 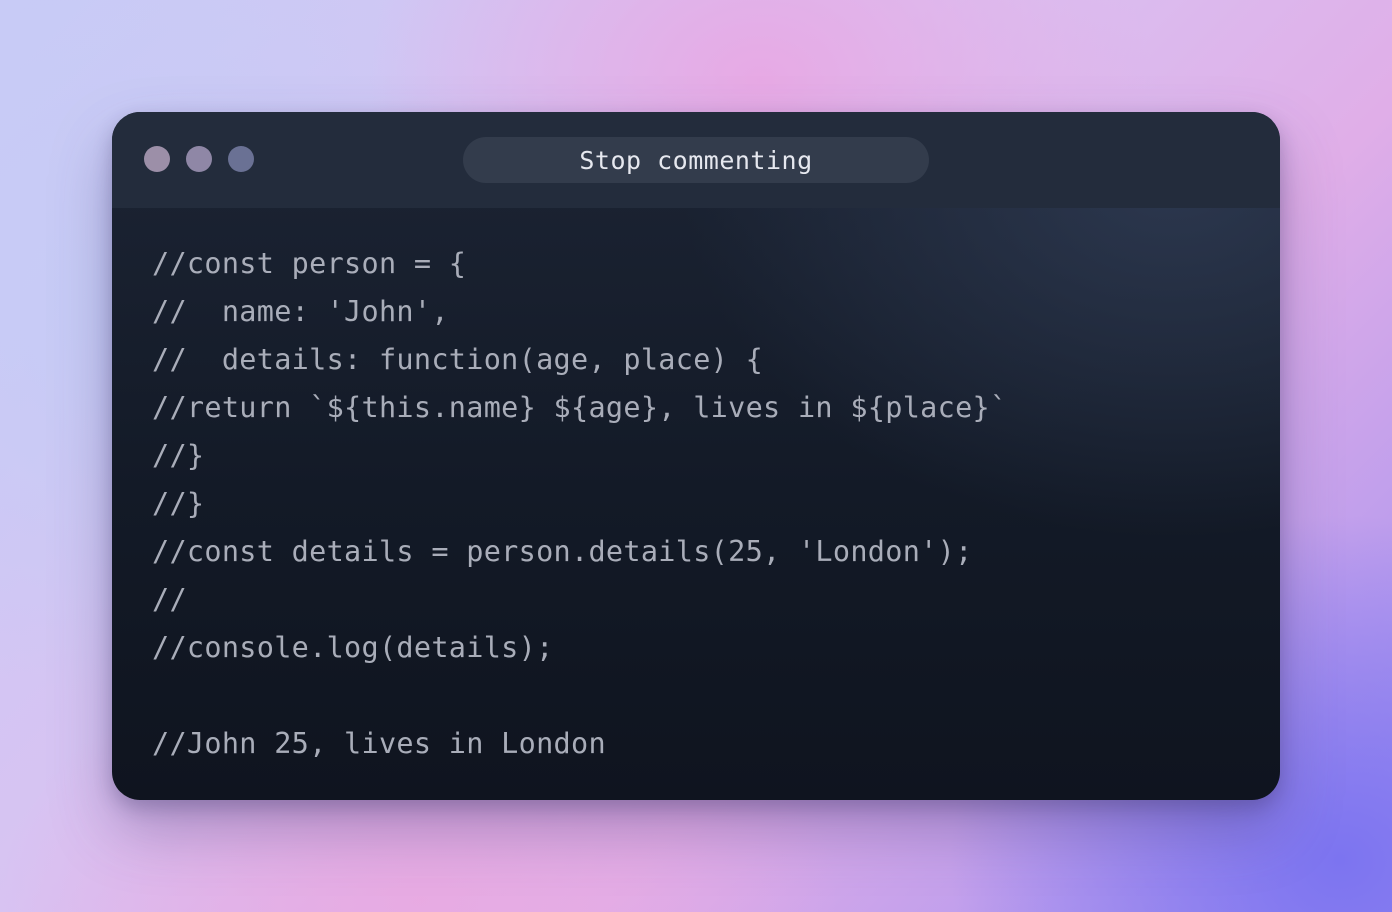 I want to click on code-line: // name: 'John',, so click(x=300, y=311).